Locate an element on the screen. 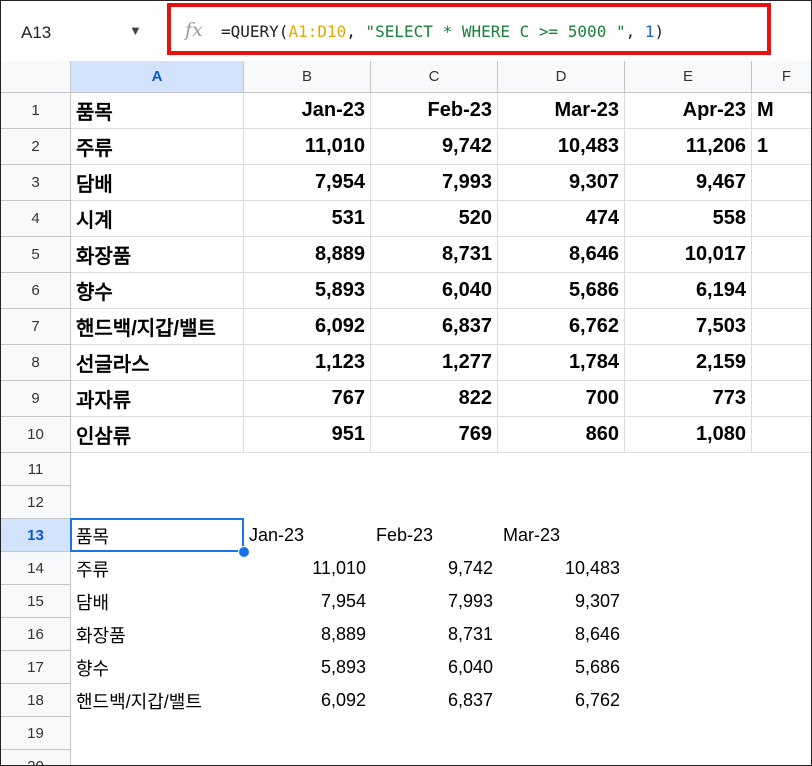  chevron-down-icon: ▼ is located at coordinates (135, 30).